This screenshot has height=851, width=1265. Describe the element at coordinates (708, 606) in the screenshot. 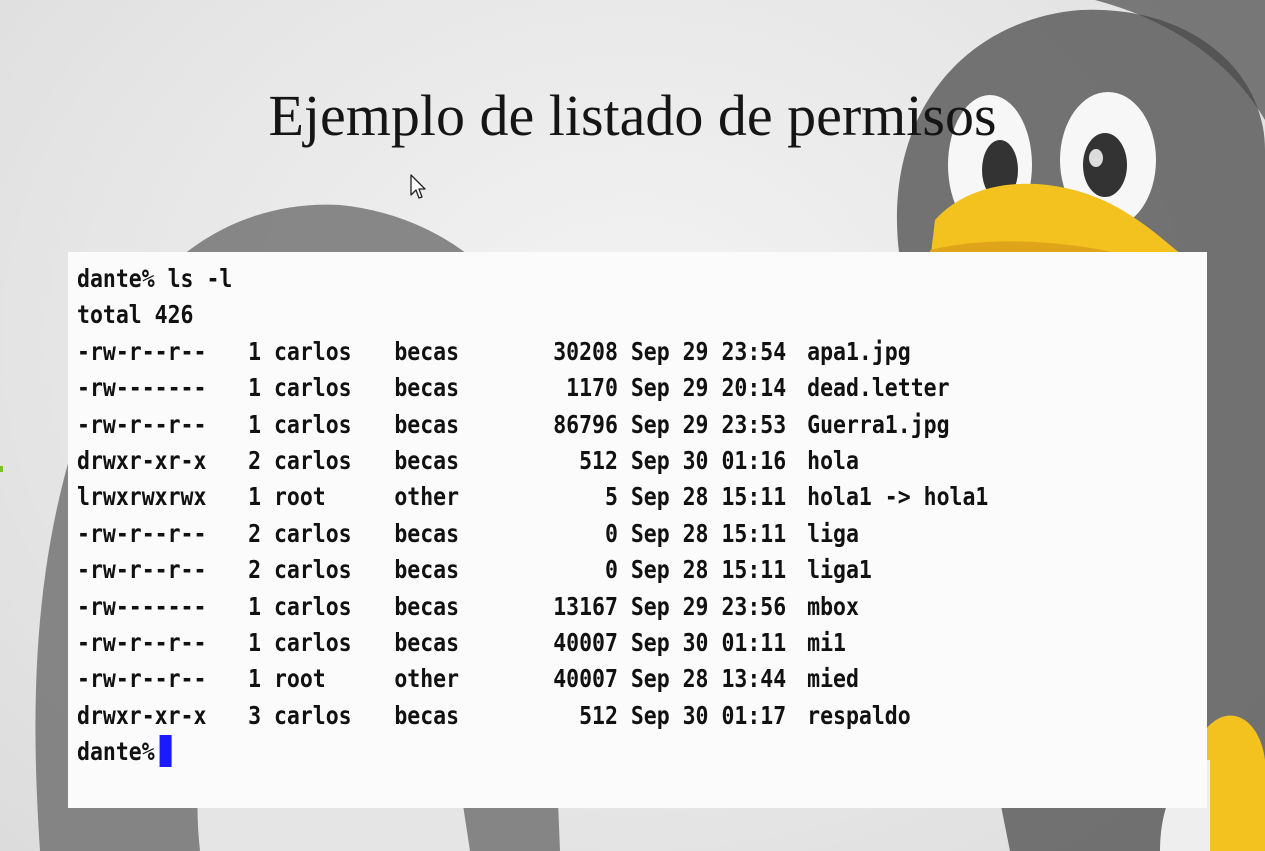

I see `cell-date: Sep 29 23:56` at that location.